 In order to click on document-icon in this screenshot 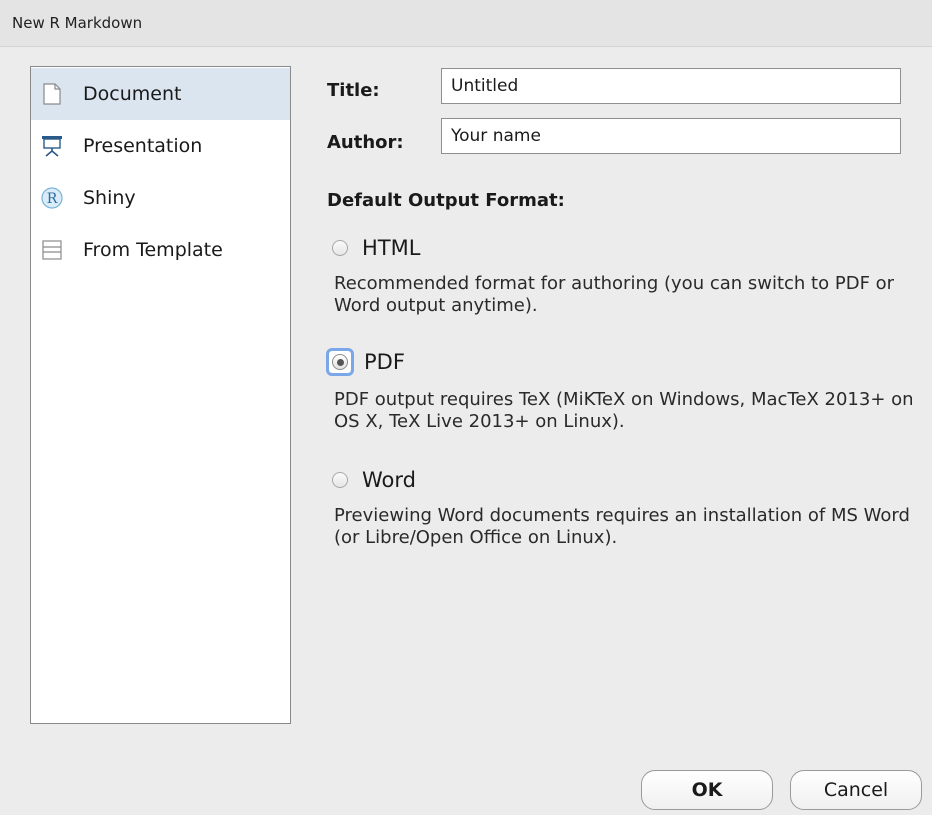, I will do `click(52, 94)`.